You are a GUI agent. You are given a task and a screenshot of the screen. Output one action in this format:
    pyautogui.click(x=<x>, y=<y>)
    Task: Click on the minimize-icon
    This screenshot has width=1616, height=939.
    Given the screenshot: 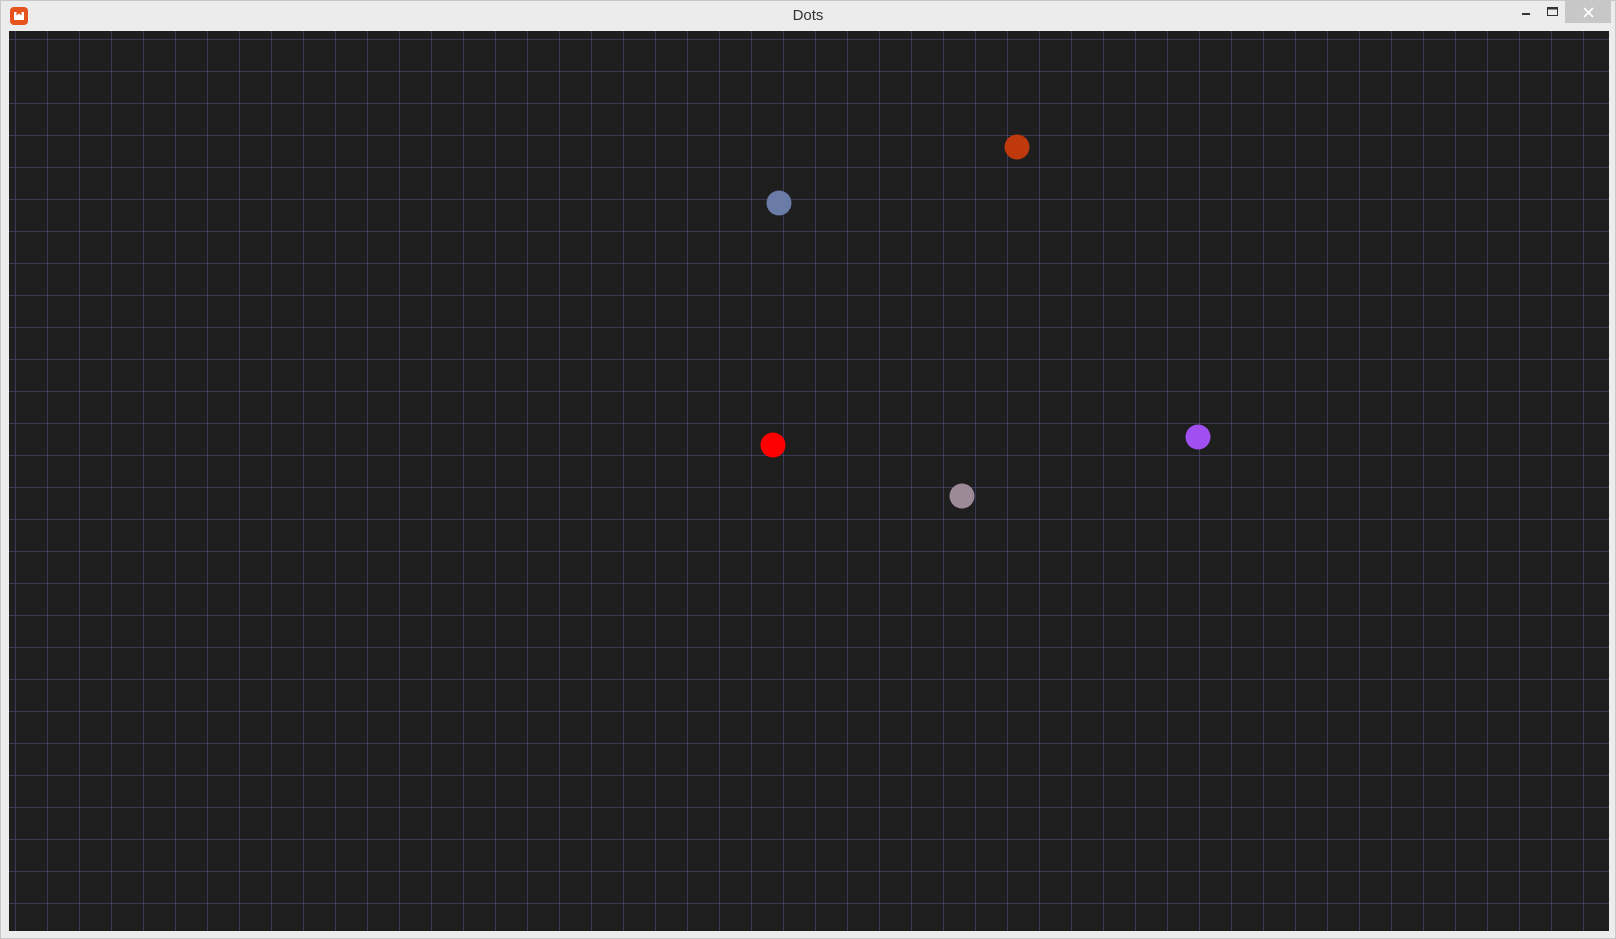 What is the action you would take?
    pyautogui.click(x=1526, y=14)
    